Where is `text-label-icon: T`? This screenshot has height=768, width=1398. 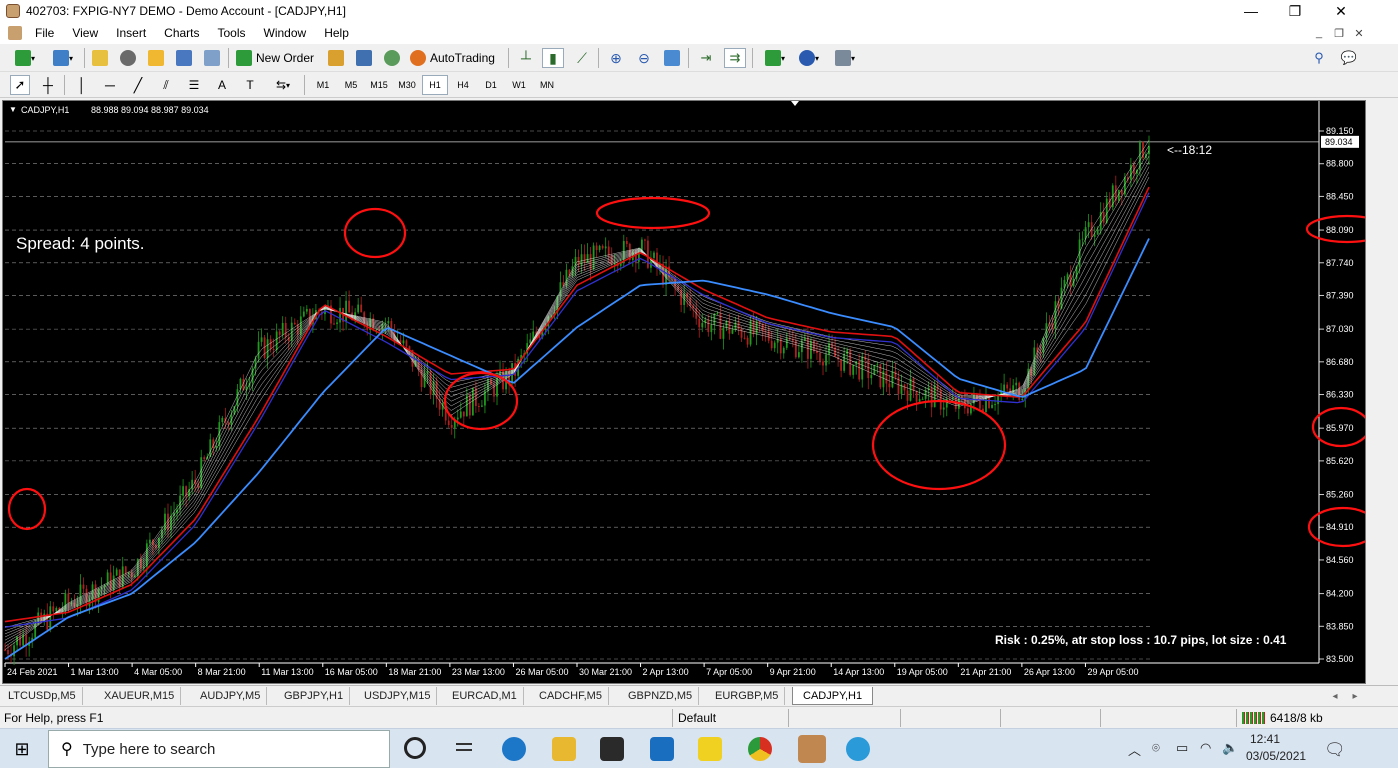 text-label-icon: T is located at coordinates (250, 85).